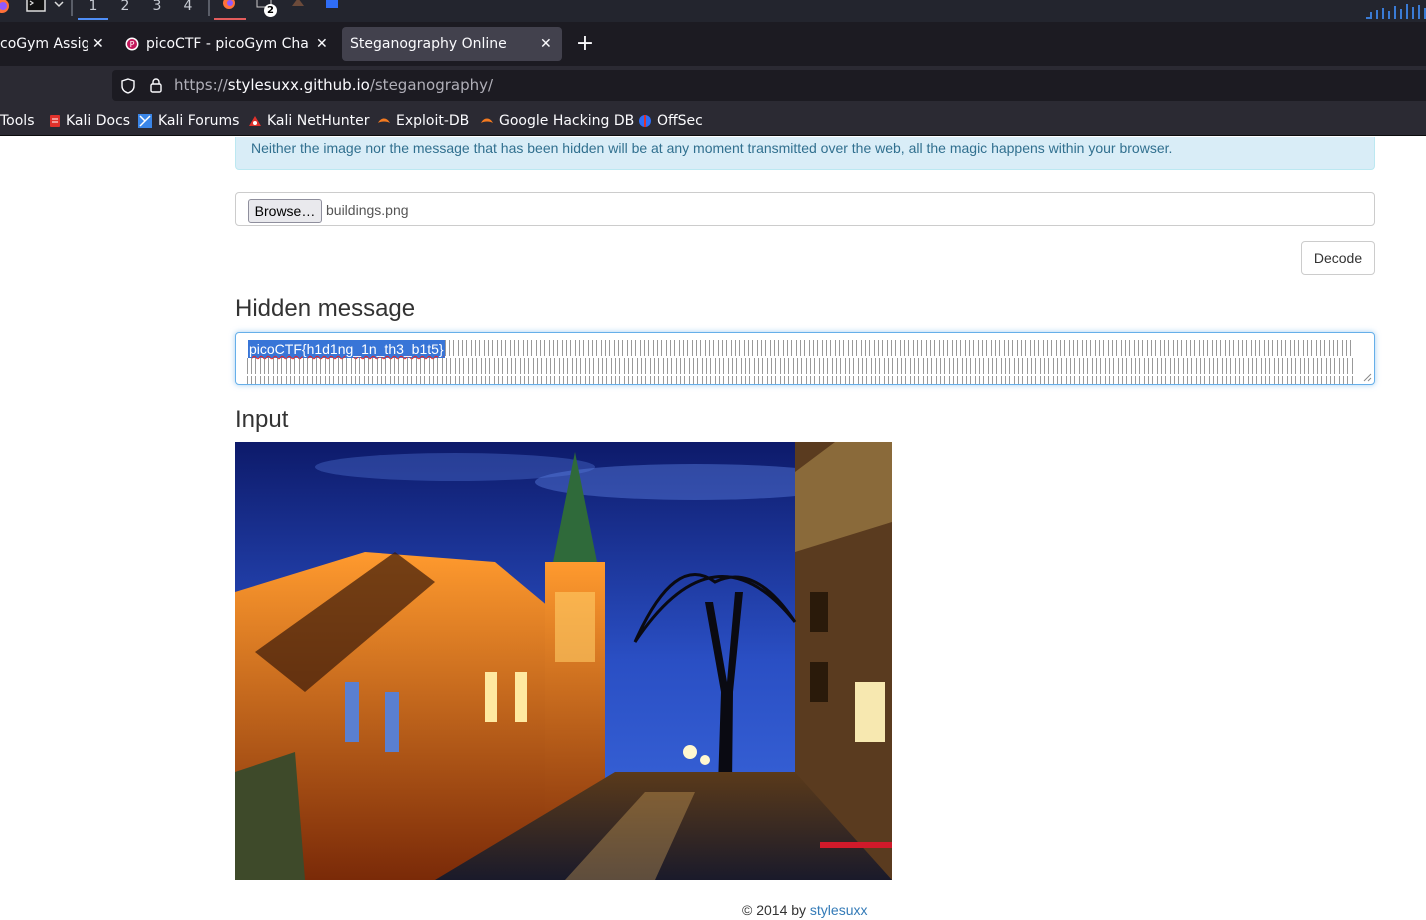  I want to click on hidden-message-textarea: picoCTF{h1d1ng_1n_th3_b1t5}, so click(805, 358).